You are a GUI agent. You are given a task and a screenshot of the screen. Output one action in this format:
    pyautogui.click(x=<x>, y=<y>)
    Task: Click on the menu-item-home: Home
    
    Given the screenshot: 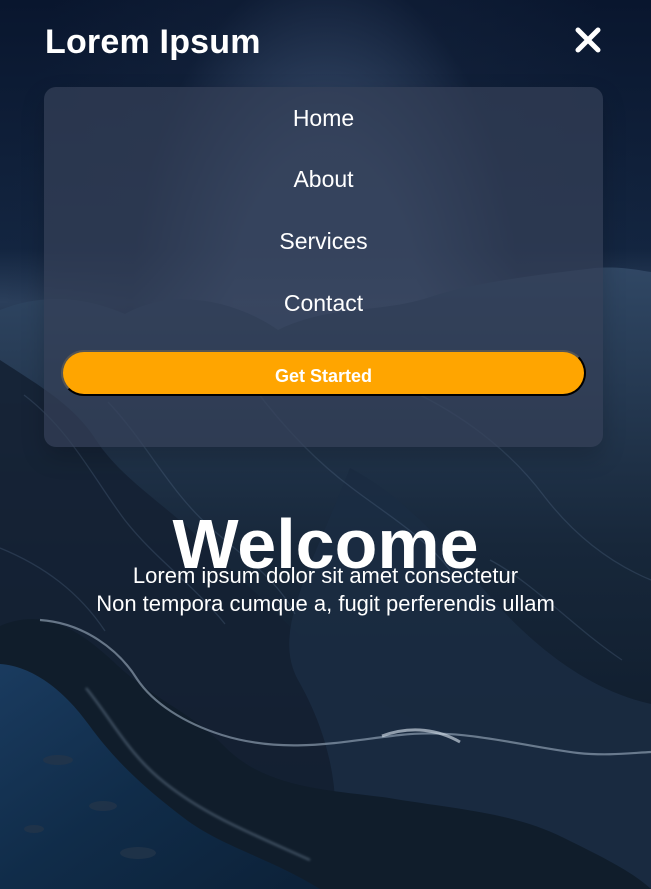 What is the action you would take?
    pyautogui.click(x=323, y=118)
    